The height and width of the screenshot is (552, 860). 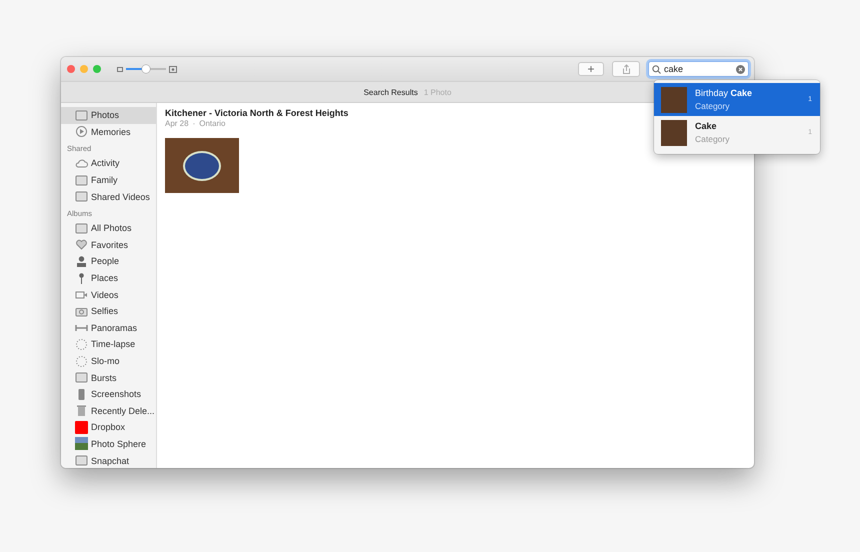 What do you see at coordinates (656, 69) in the screenshot?
I see `search-icon` at bounding box center [656, 69].